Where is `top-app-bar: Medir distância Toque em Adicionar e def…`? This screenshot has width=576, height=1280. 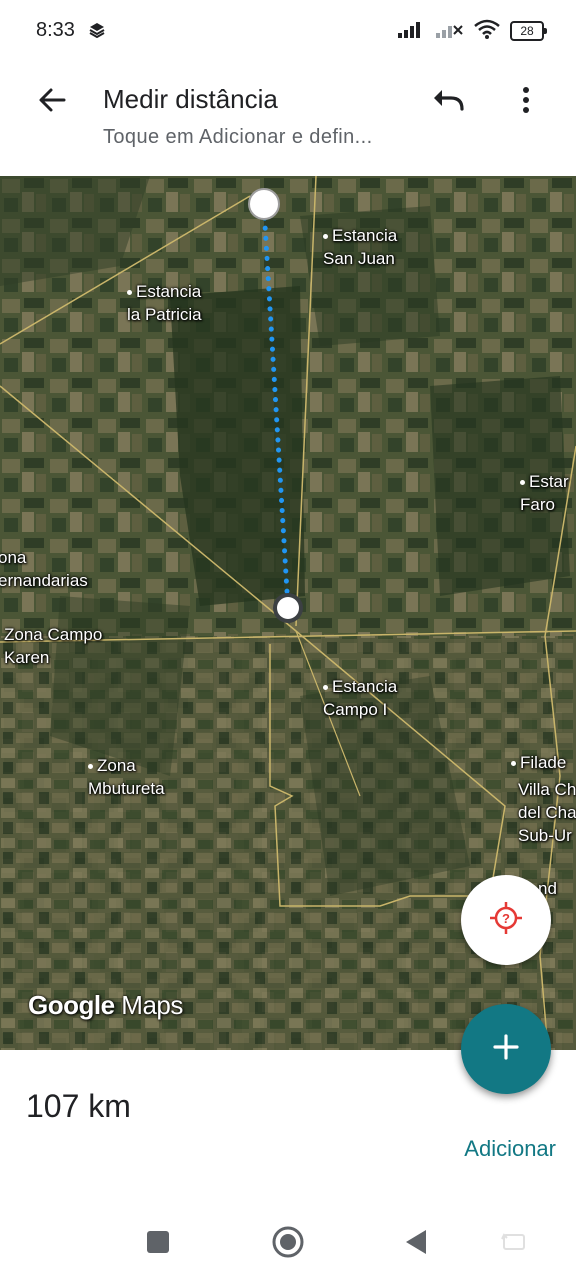
top-app-bar: Medir distância Toque em Adicionar e def… is located at coordinates (288, 119).